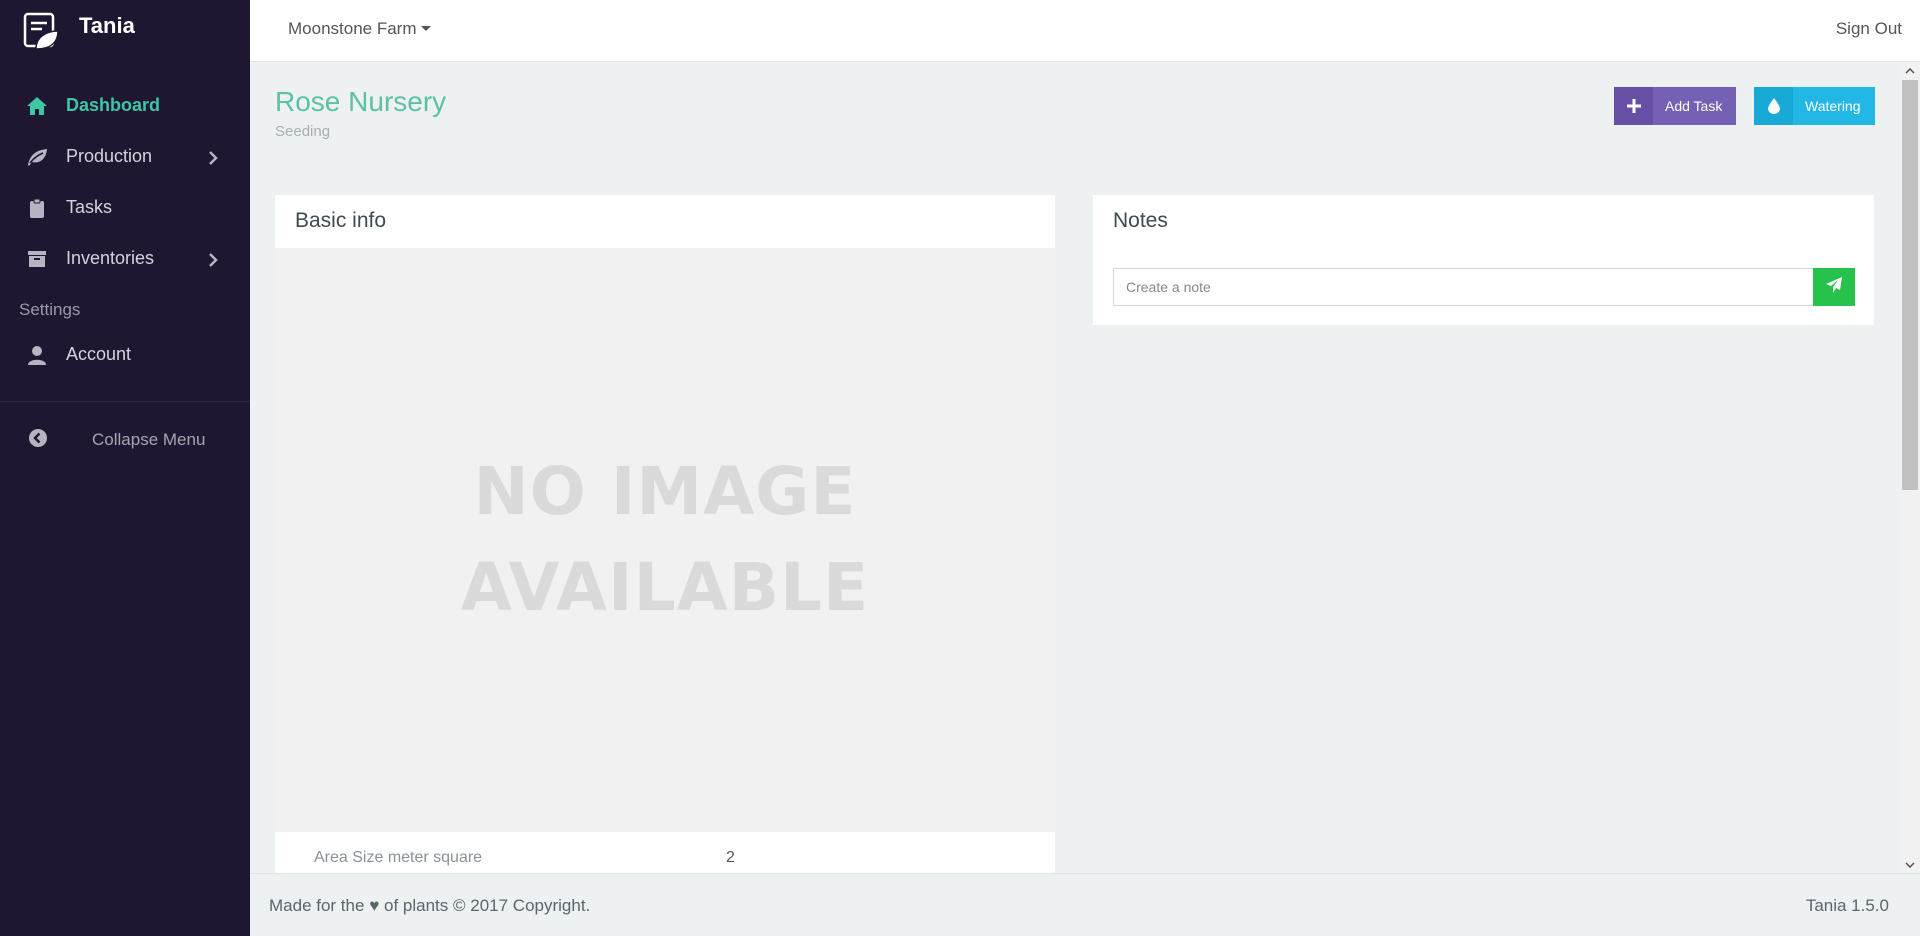 This screenshot has width=1920, height=936. I want to click on info-row-key: Area Size meter square, so click(398, 857).